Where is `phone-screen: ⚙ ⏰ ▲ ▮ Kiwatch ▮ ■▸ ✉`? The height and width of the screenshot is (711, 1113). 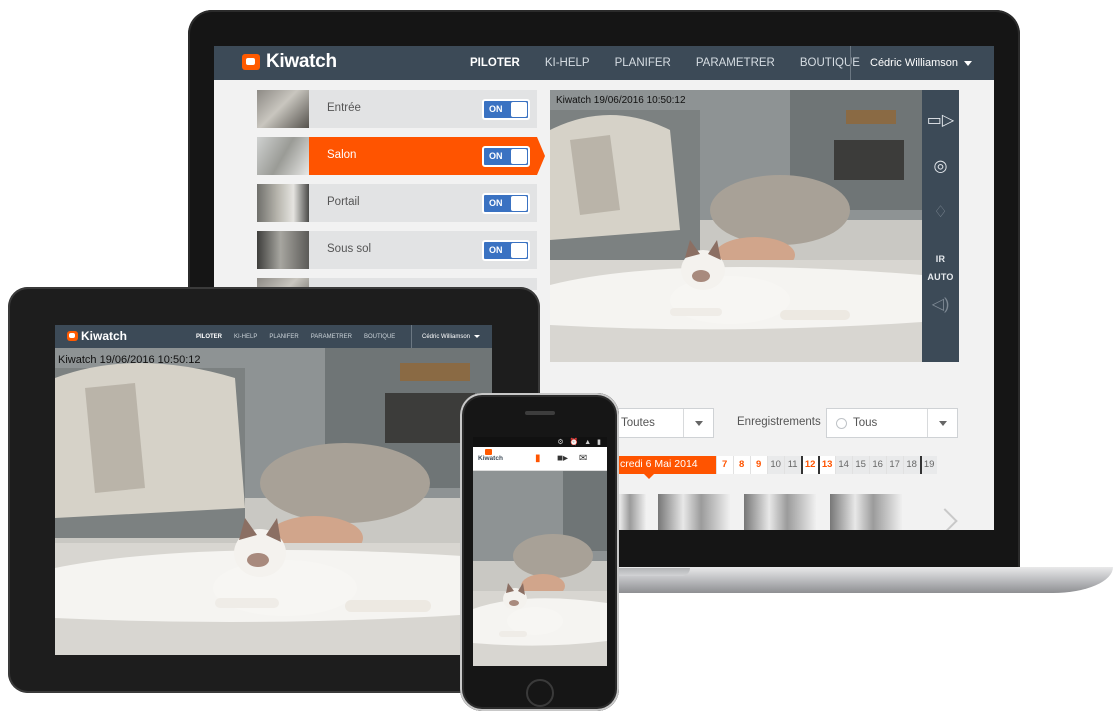
phone-screen: ⚙ ⏰ ▲ ▮ Kiwatch ▮ ■▸ ✉ is located at coordinates (540, 551).